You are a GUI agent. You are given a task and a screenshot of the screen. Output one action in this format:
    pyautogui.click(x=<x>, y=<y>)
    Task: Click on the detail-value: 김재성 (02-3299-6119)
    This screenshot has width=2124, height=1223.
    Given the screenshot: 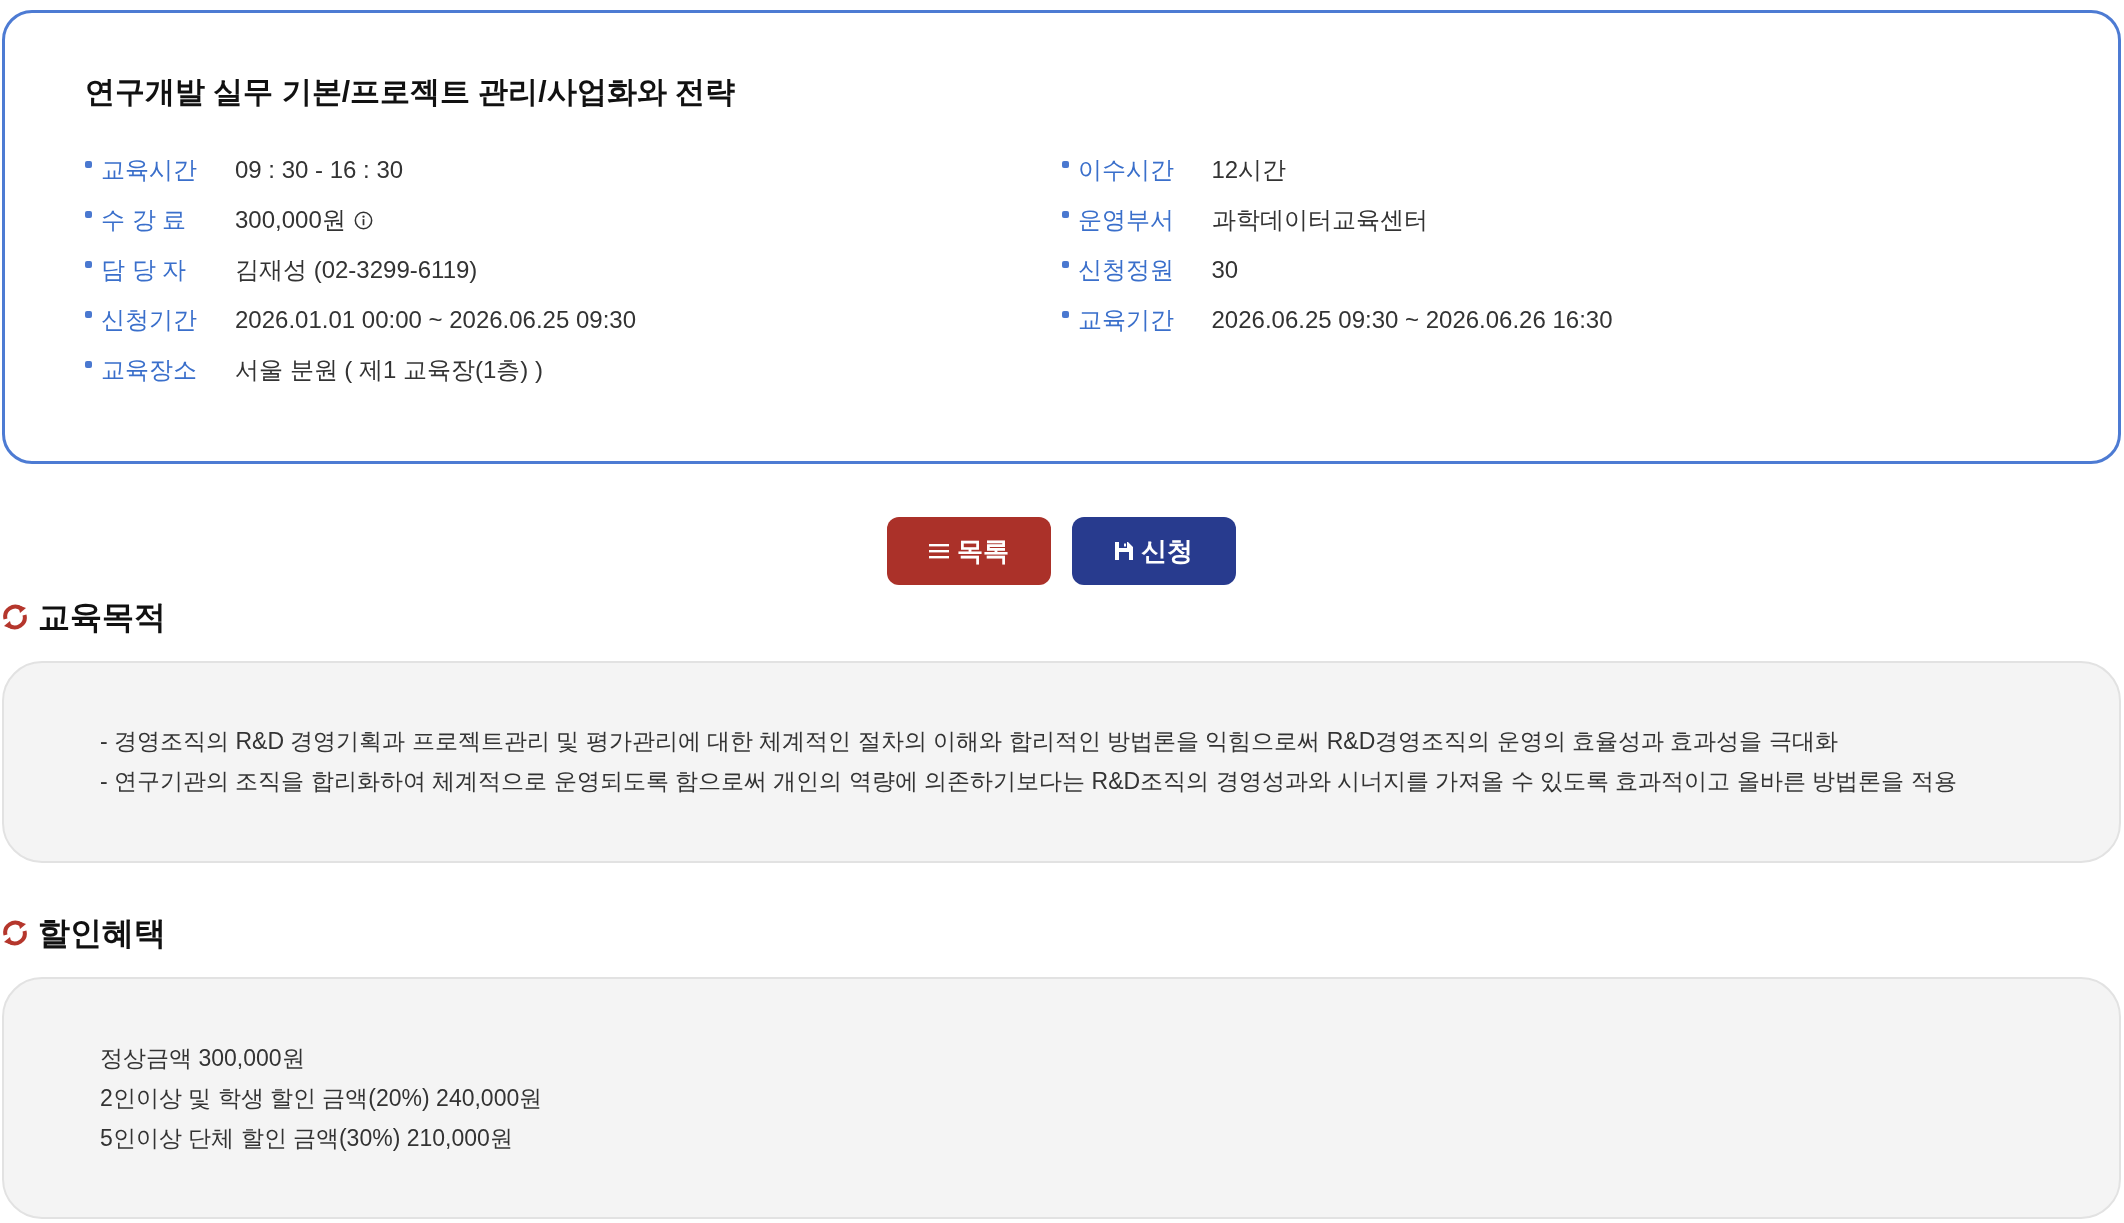 What is the action you would take?
    pyautogui.click(x=356, y=270)
    